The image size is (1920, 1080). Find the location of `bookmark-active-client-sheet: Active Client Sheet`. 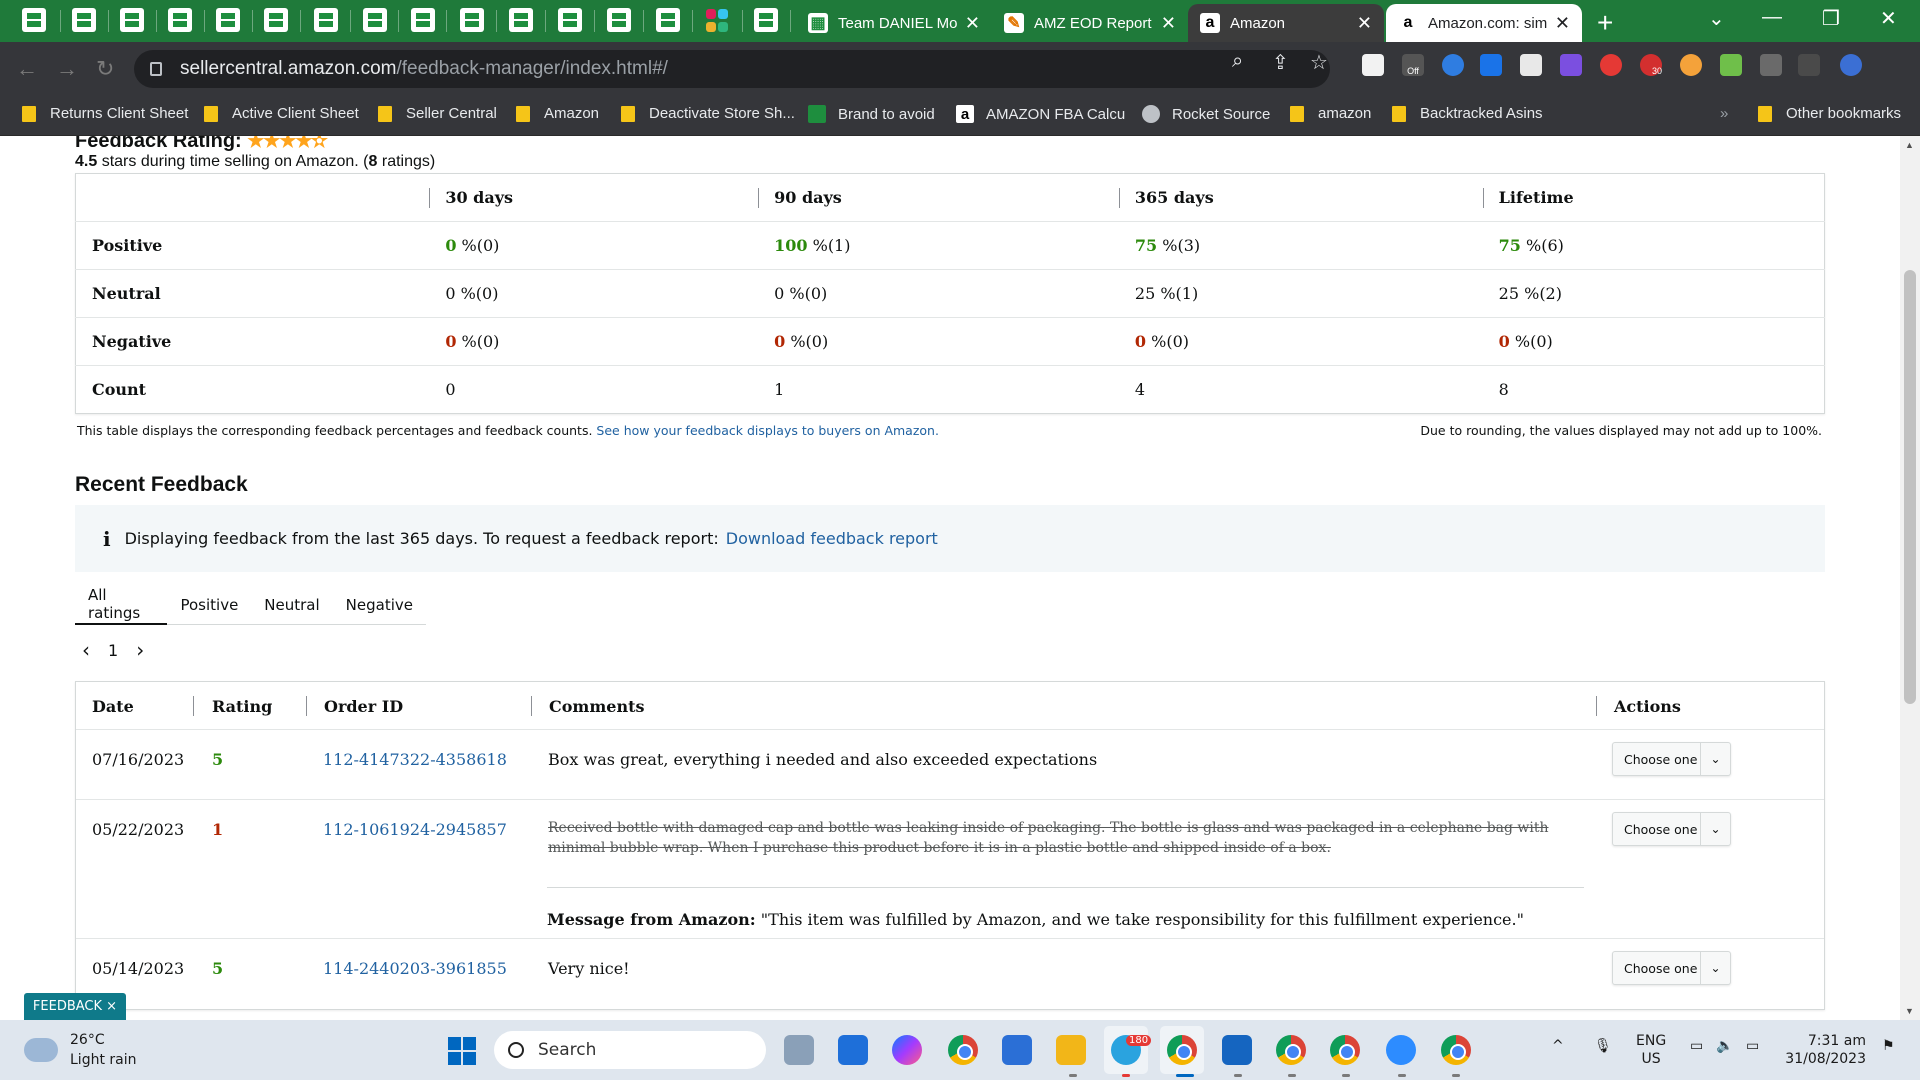

bookmark-active-client-sheet: Active Client Sheet is located at coordinates (281, 113).